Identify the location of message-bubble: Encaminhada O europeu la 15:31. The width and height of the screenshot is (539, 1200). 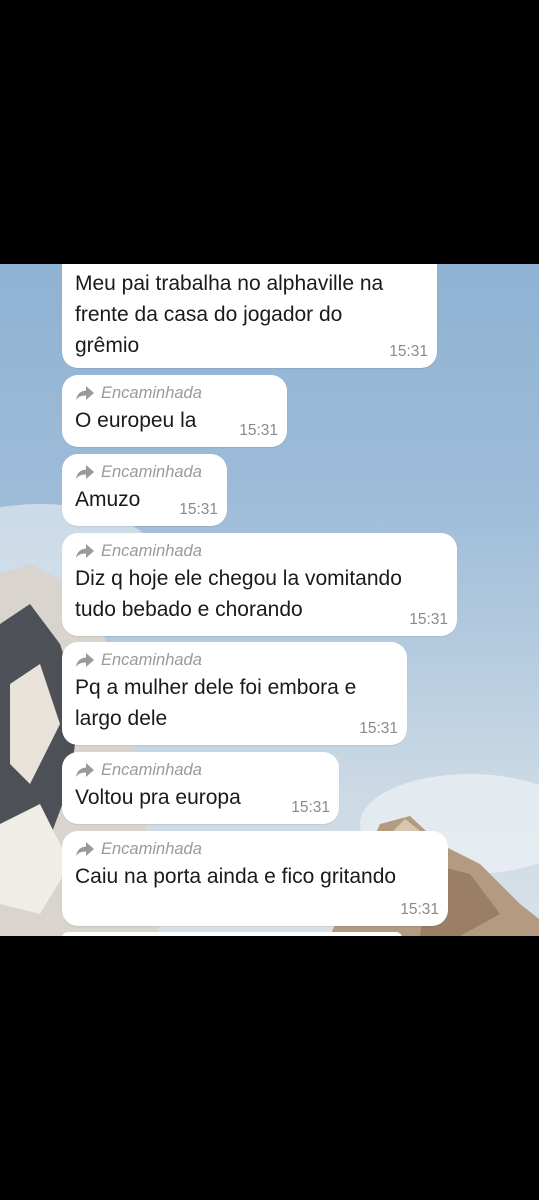
(174, 411).